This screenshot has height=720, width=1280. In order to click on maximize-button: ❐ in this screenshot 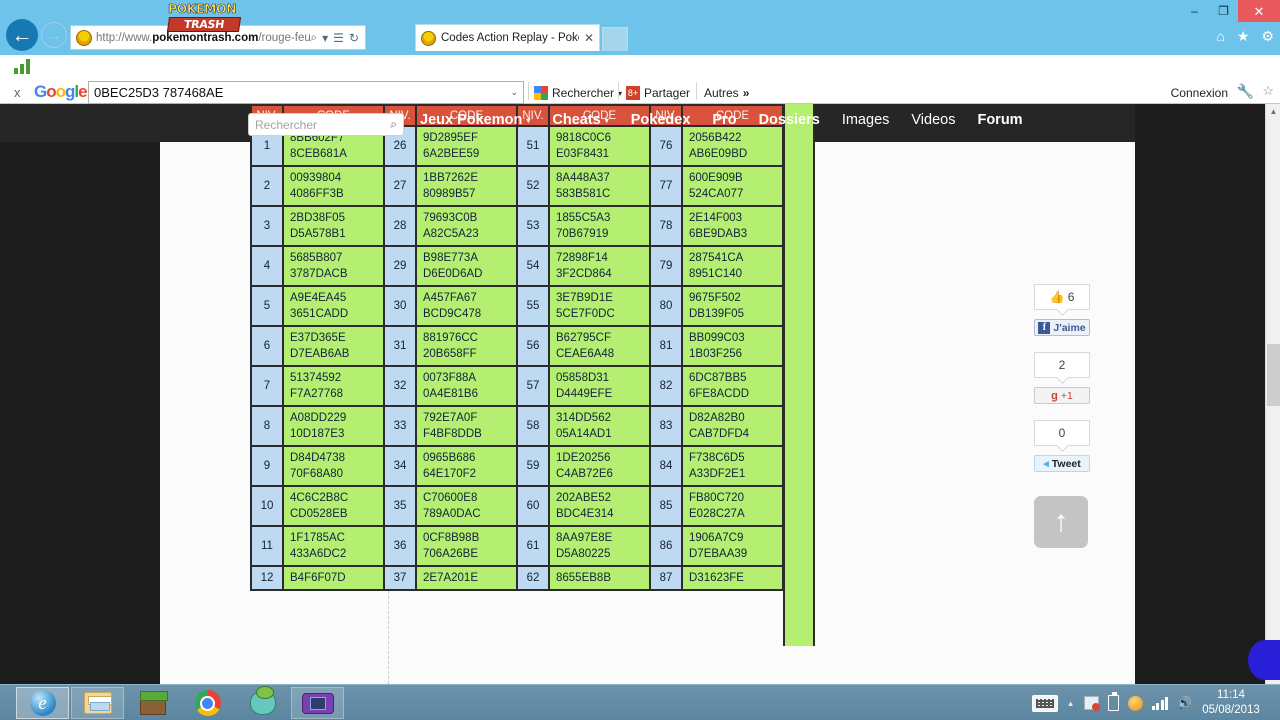, I will do `click(1223, 11)`.